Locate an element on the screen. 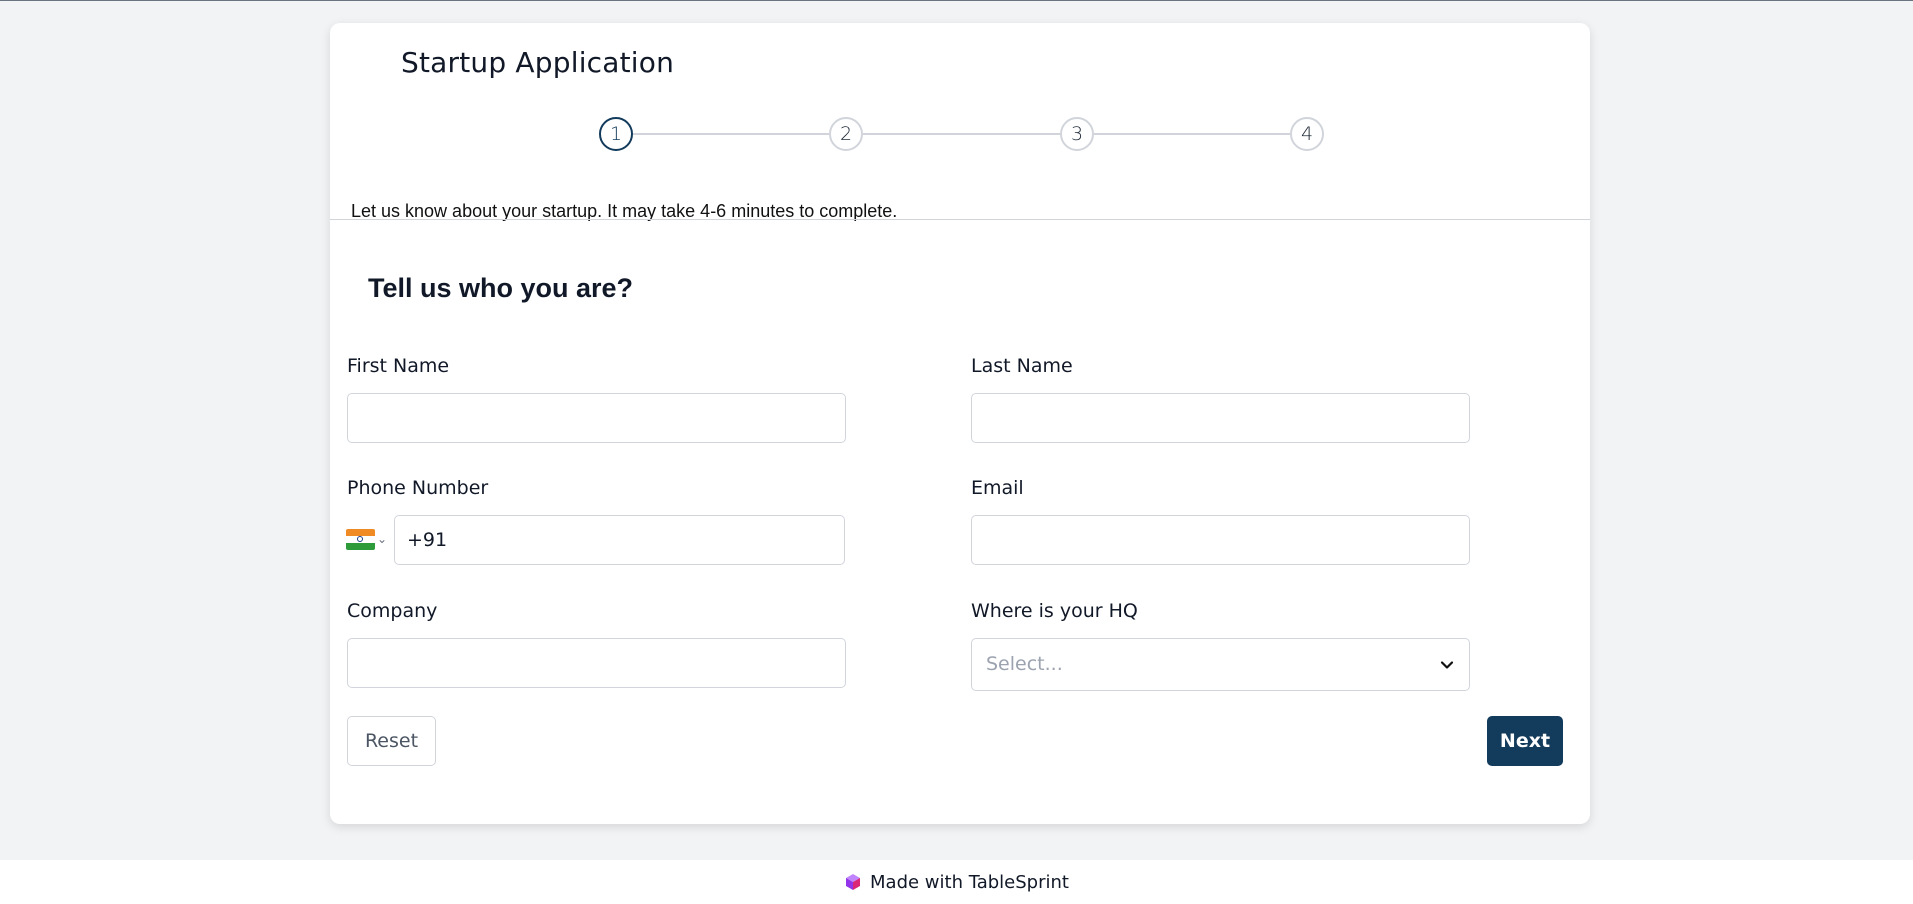 Image resolution: width=1913 pixels, height=904 pixels. email-label: Email is located at coordinates (997, 488).